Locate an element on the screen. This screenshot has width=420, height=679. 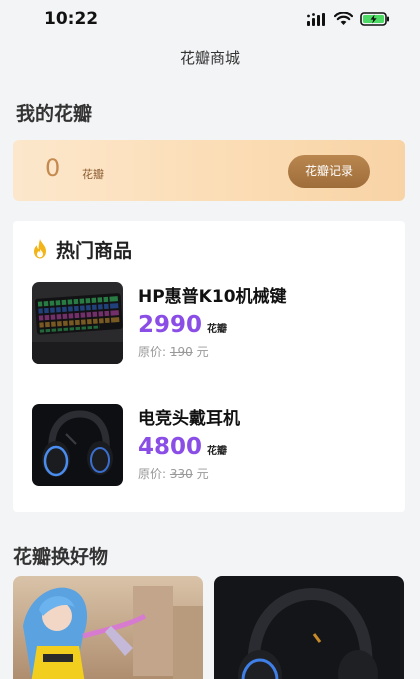
my-points-heading: 我的花瓣 is located at coordinates (54, 114).